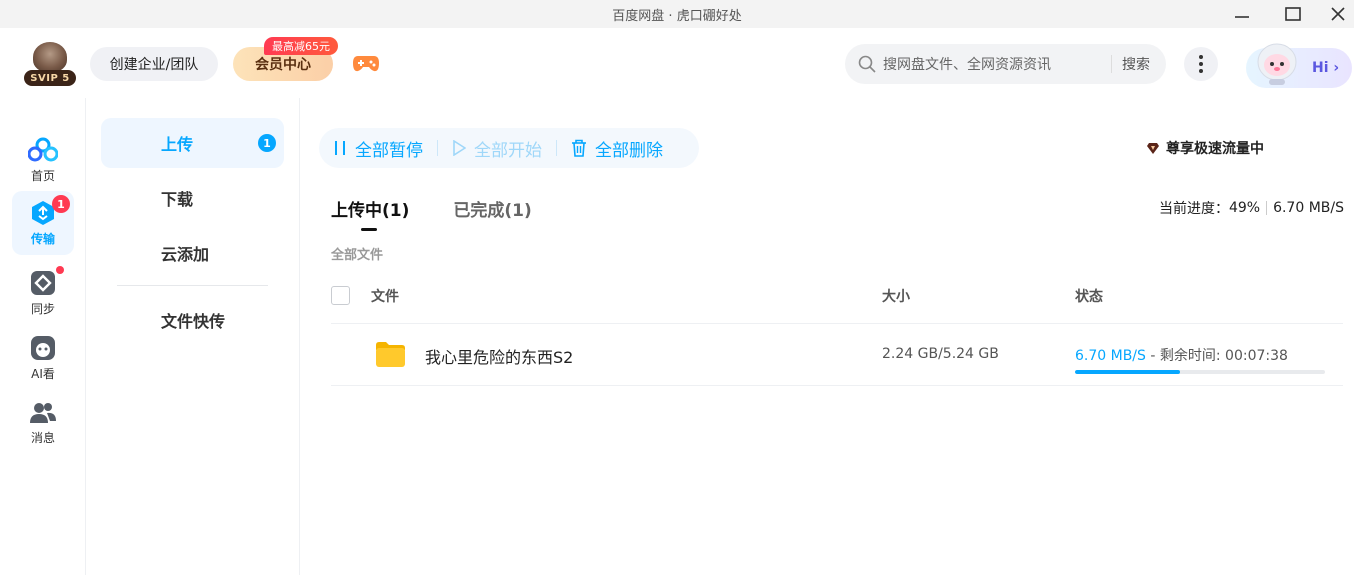 This screenshot has width=1354, height=575. I want to click on sidebar-label: 同步, so click(42, 308).